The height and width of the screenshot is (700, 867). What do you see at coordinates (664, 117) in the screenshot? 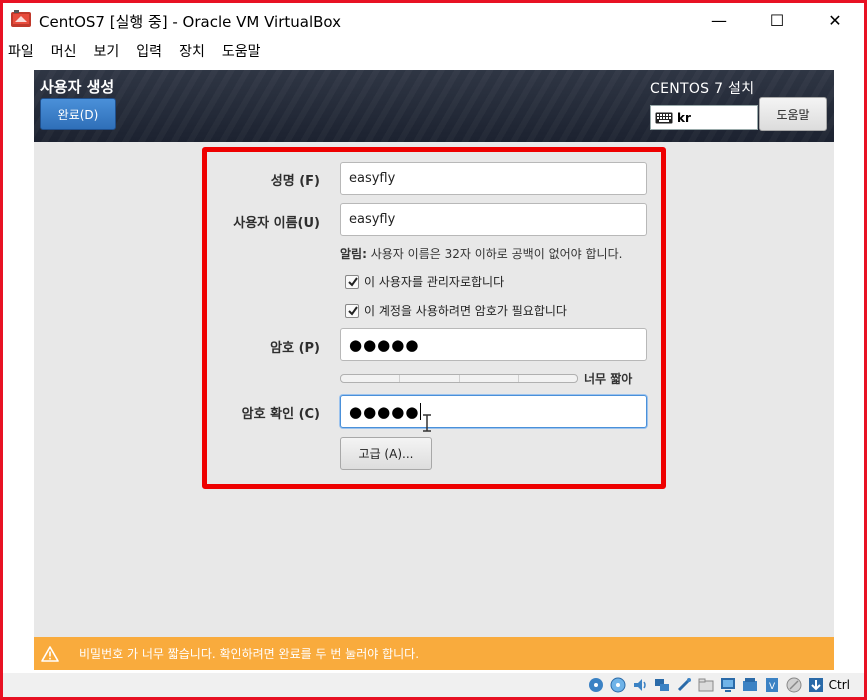
I see `keyboard-icon` at bounding box center [664, 117].